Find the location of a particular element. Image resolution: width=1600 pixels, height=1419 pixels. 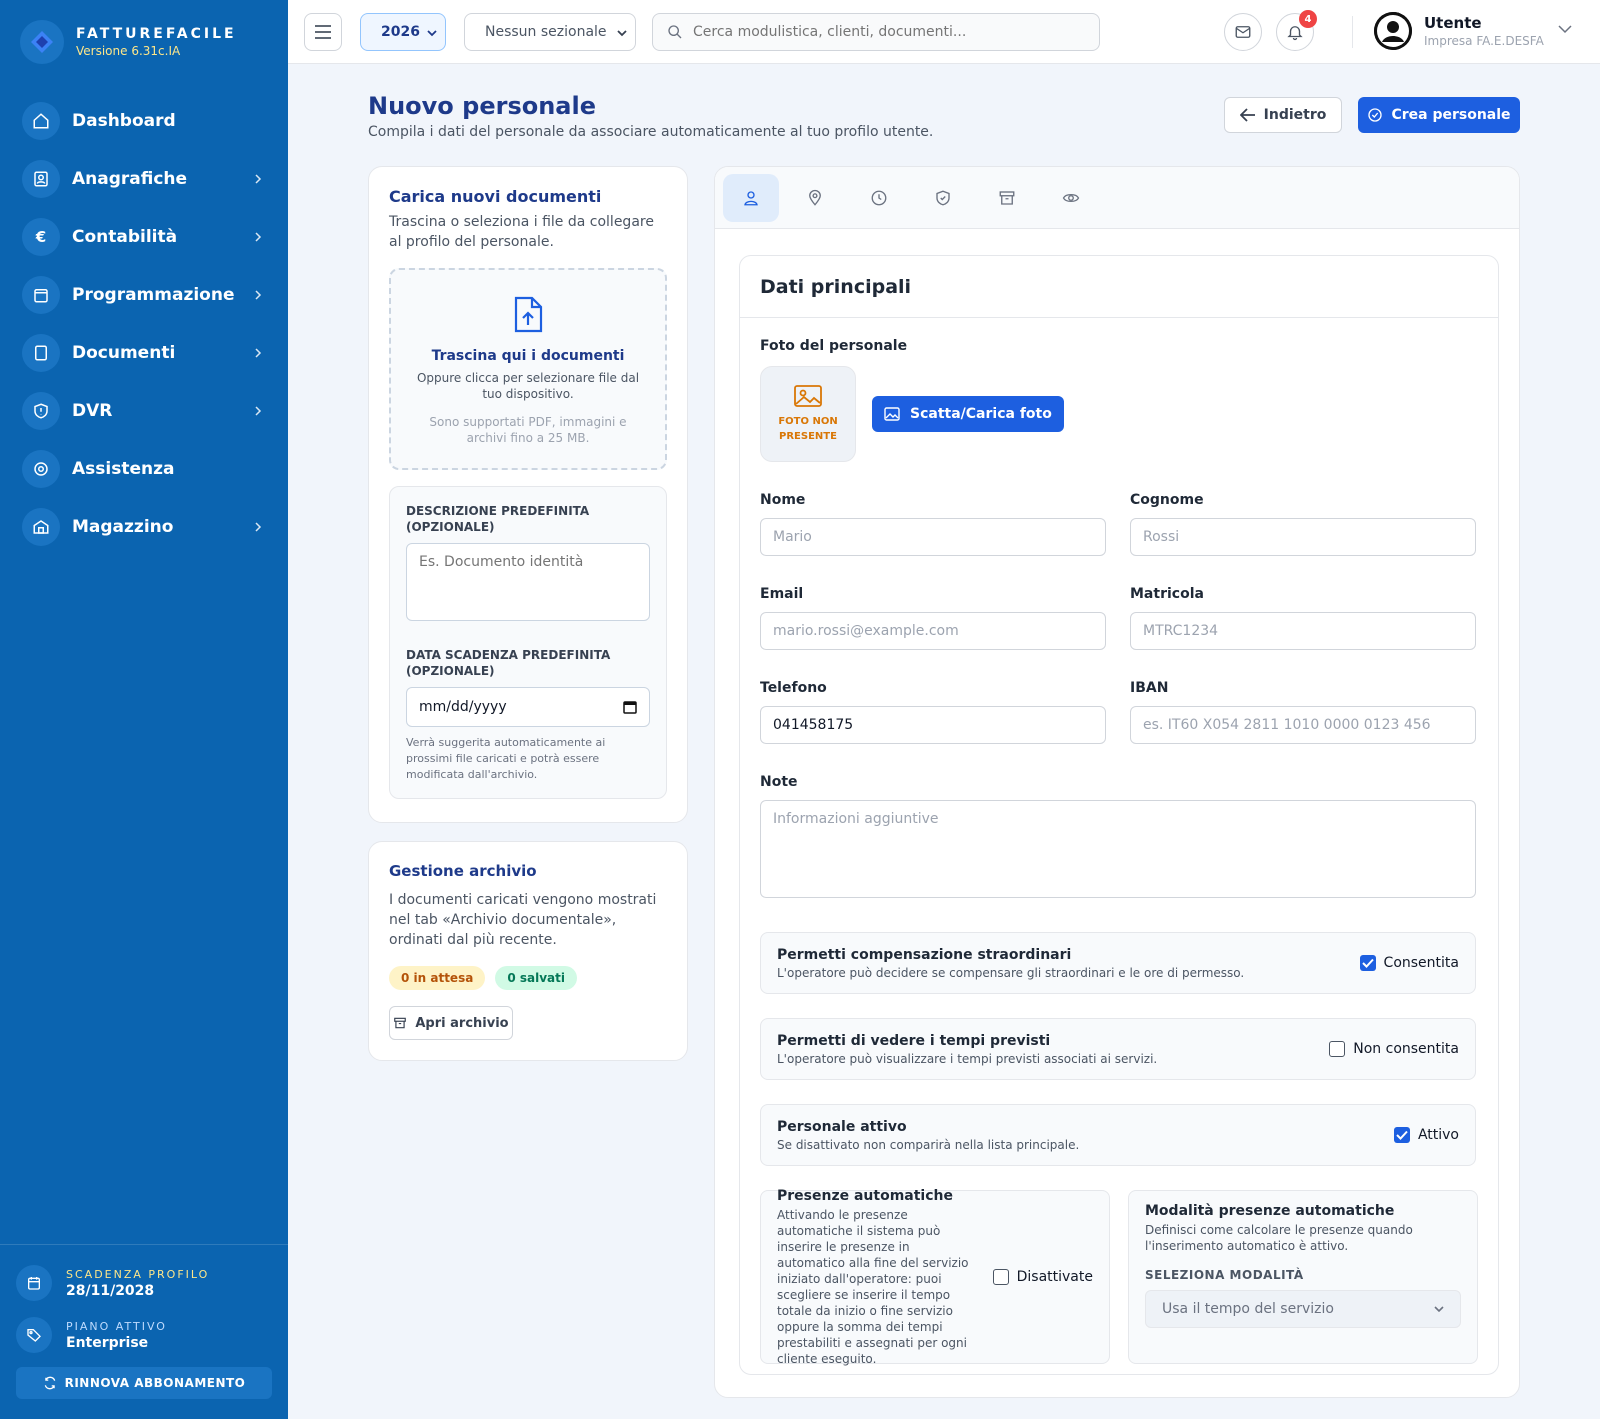

iban-label: IBAN is located at coordinates (1149, 688).